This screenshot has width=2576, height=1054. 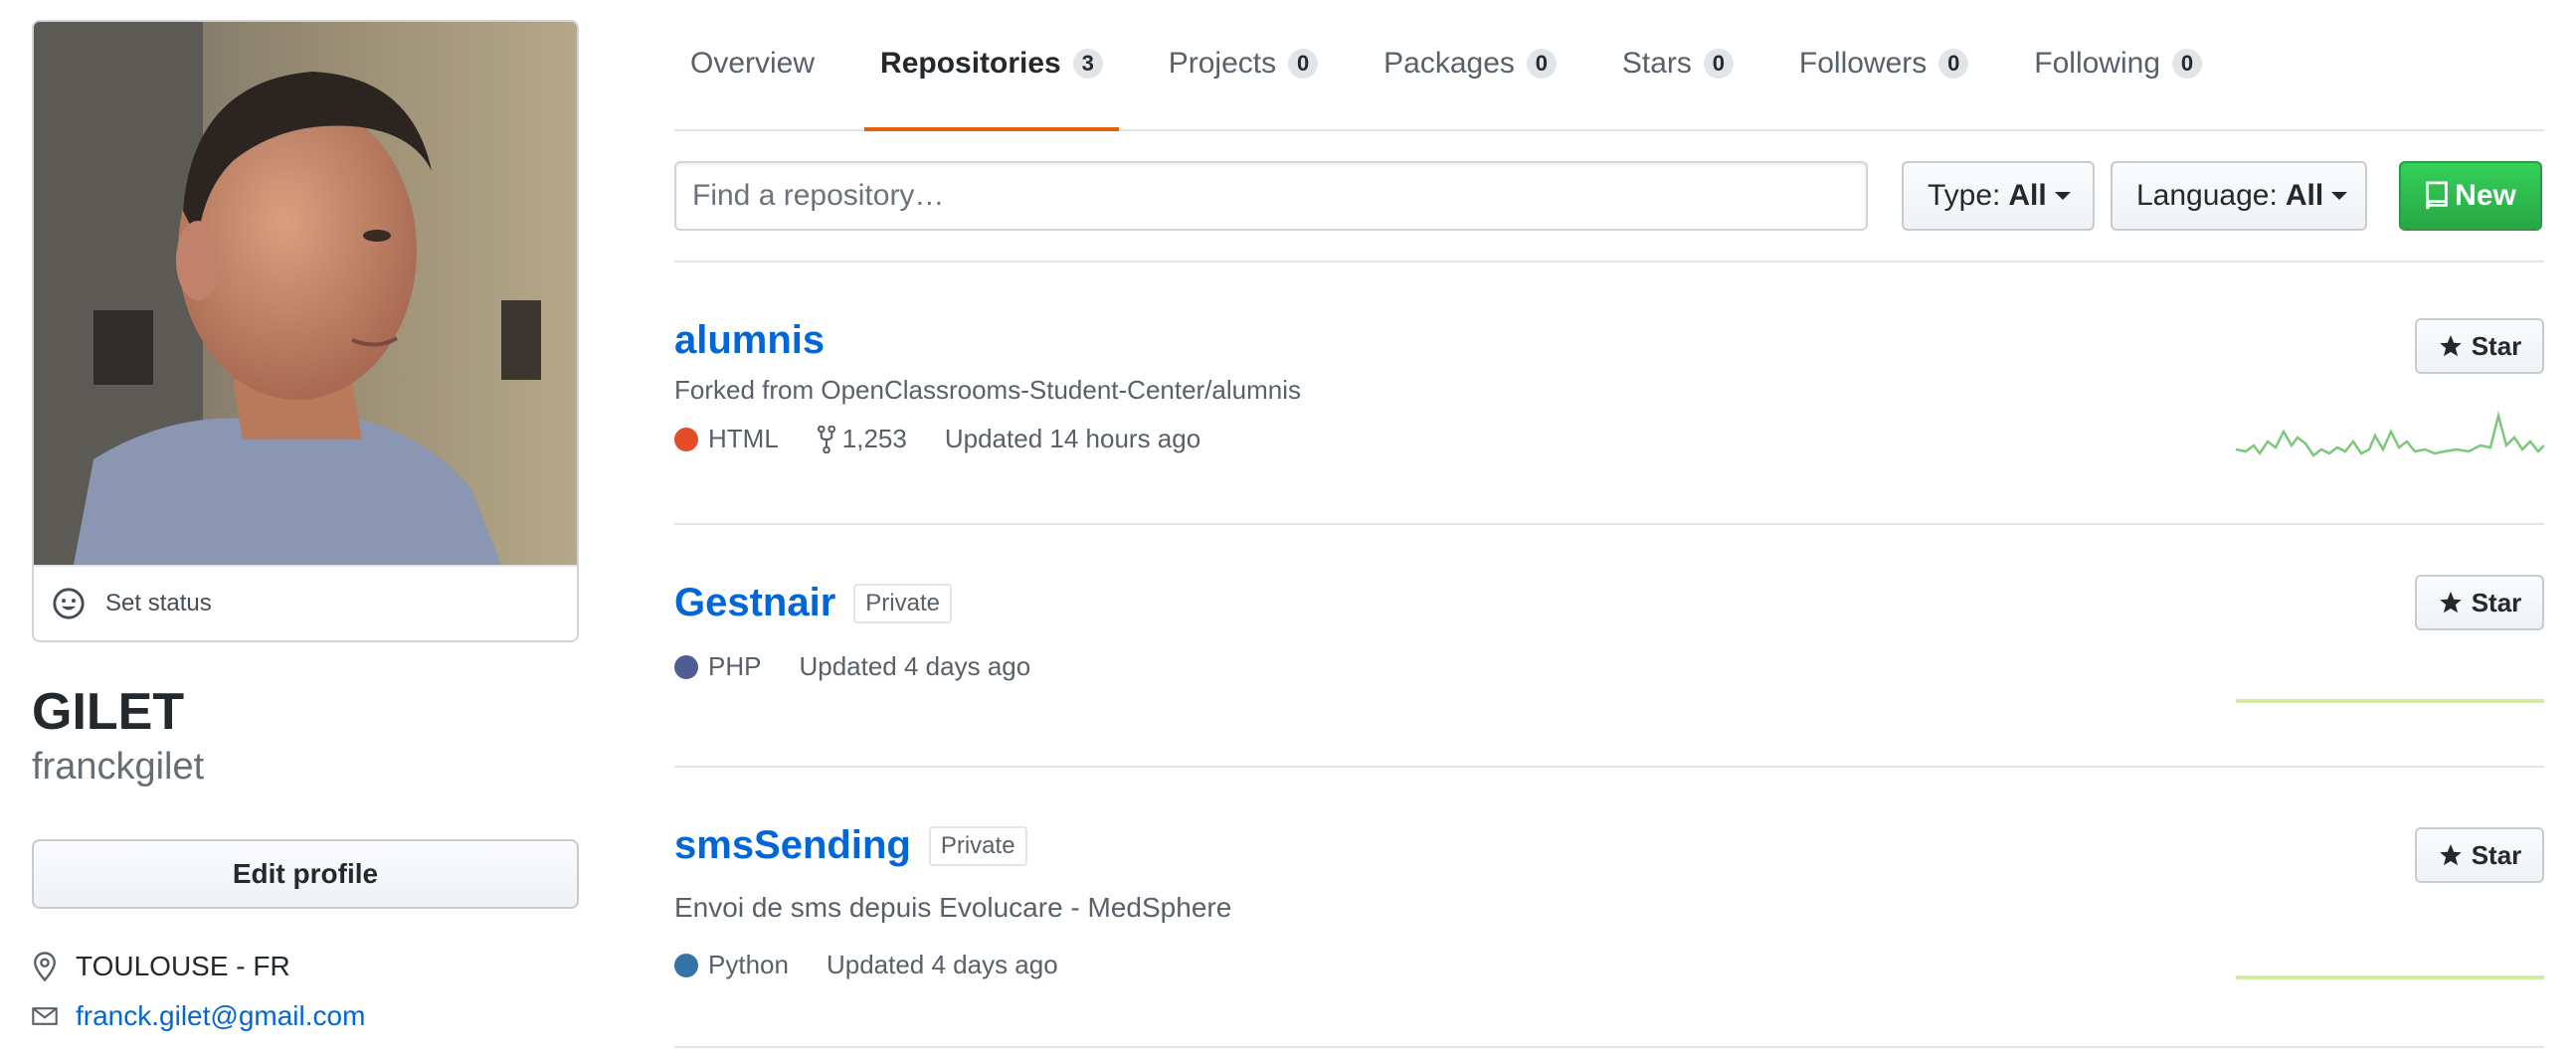 I want to click on profile-full-name: GILET, so click(x=108, y=712).